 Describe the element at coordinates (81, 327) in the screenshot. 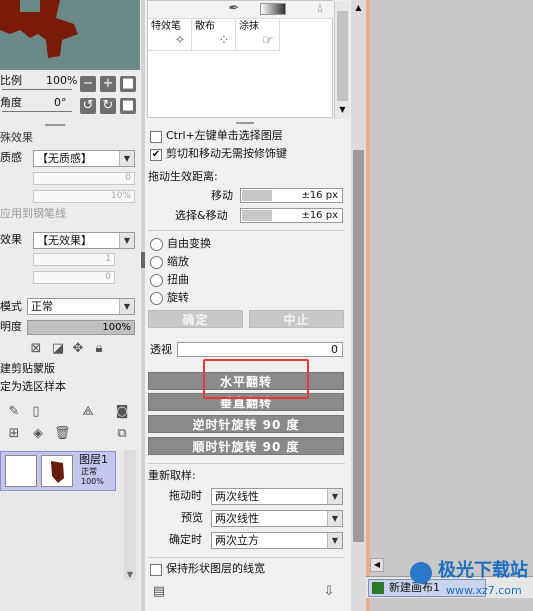

I see `opacity-bar: 100%` at that location.